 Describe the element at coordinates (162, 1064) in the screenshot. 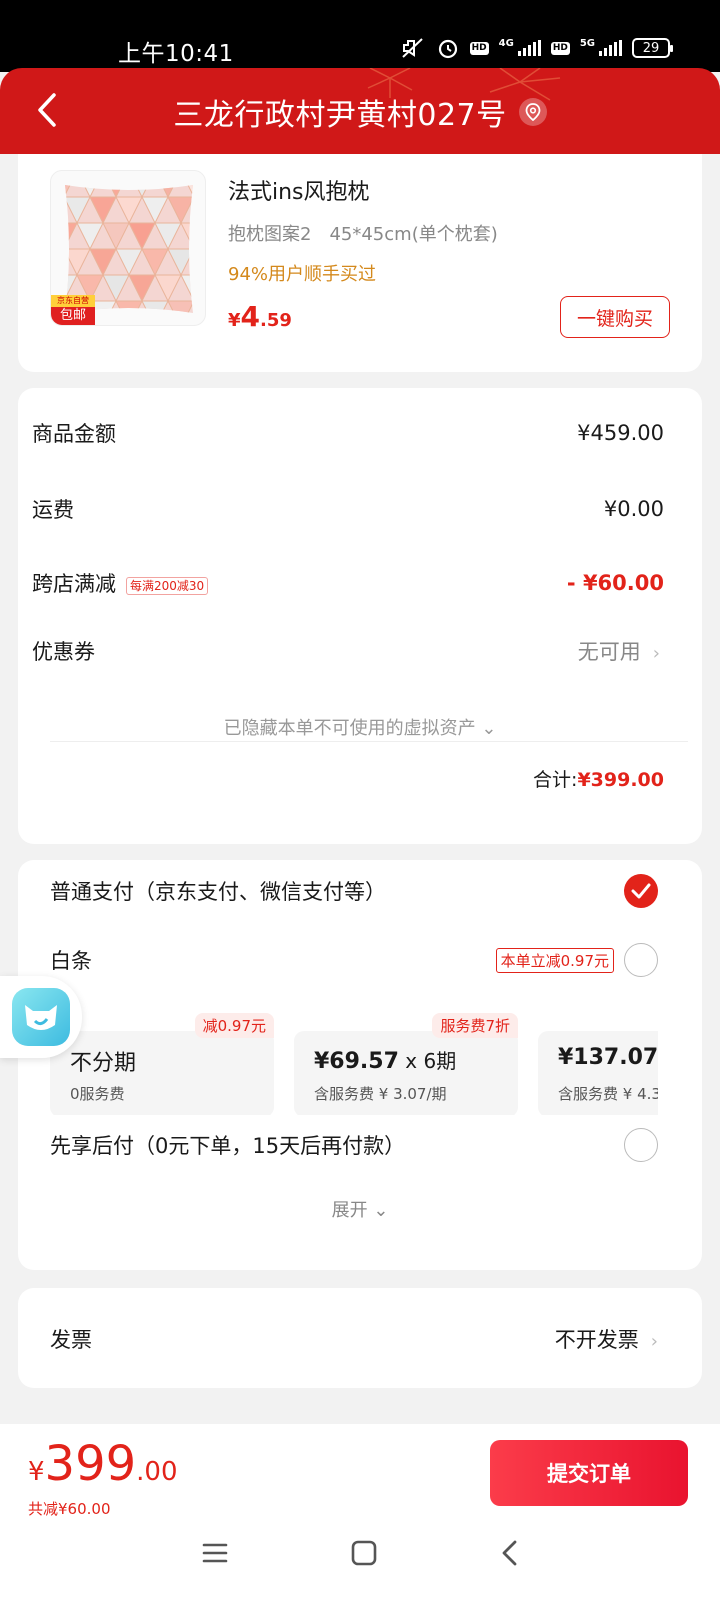

I see `installment-plan-none: 减0.97元 不分期 0服务费` at that location.